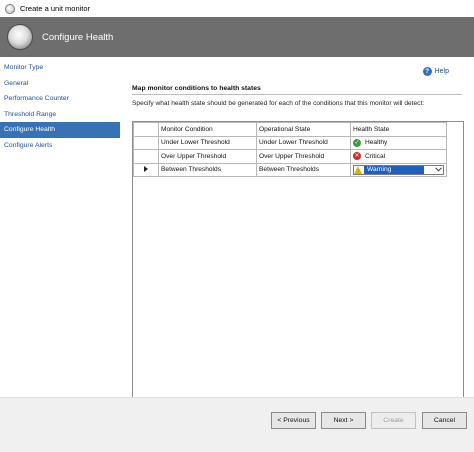  I want to click on cell-monitor-condition: Under Lower Threshold, so click(207, 142).